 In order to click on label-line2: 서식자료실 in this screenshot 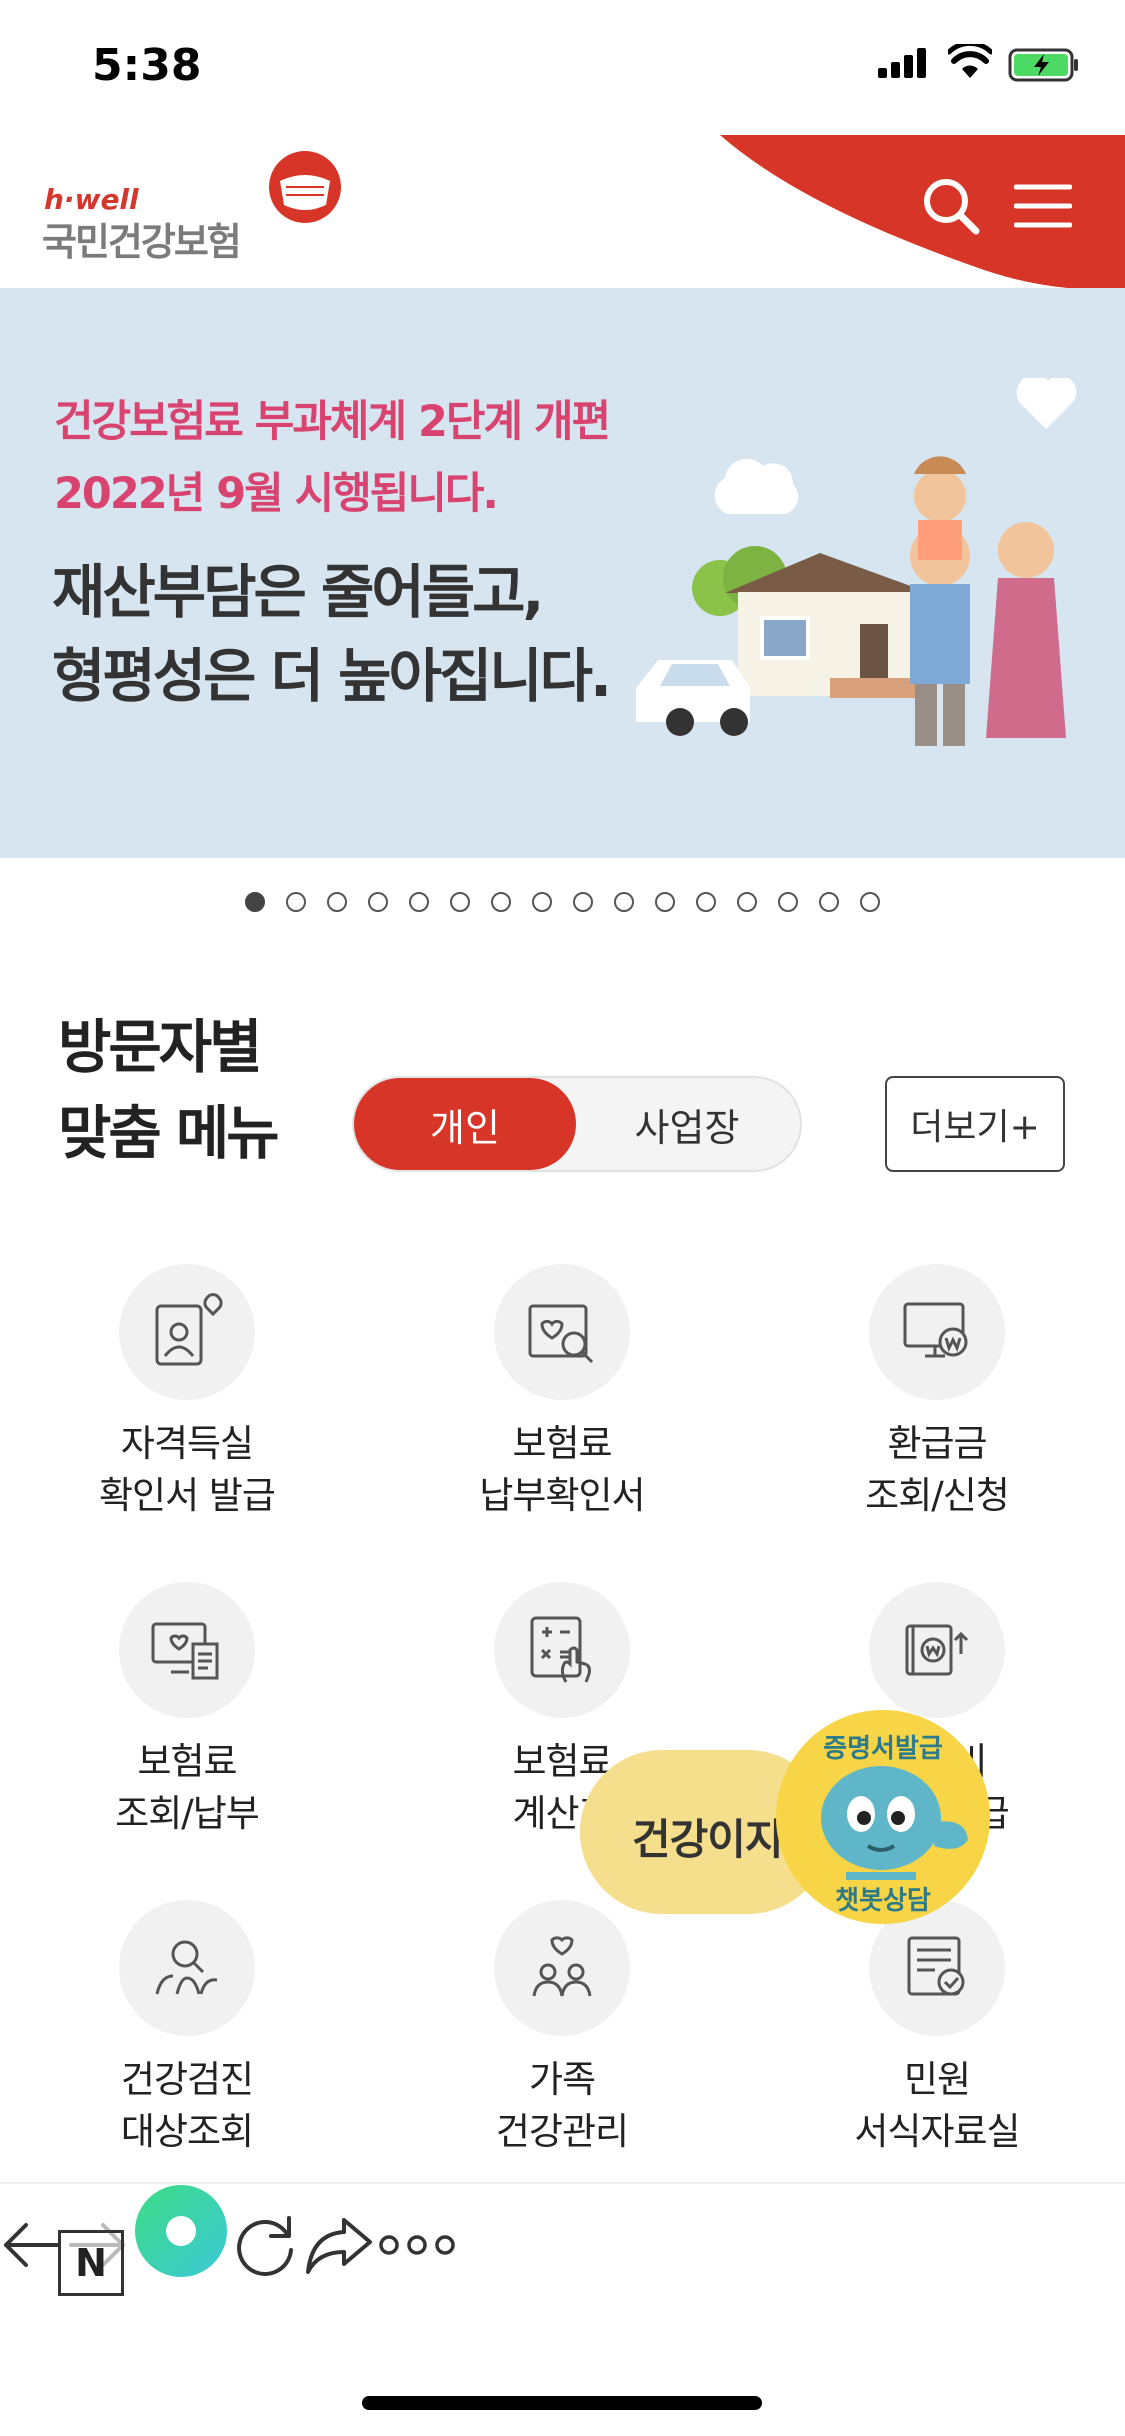, I will do `click(937, 2131)`.